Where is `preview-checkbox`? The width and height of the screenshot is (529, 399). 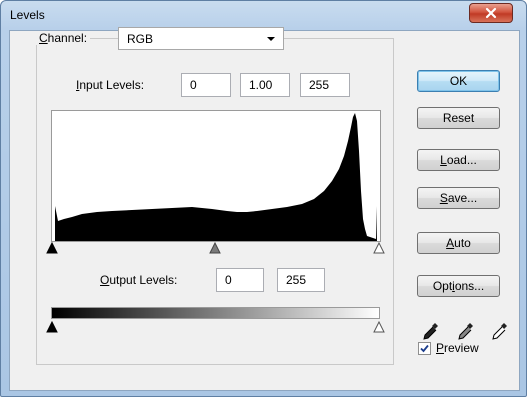
preview-checkbox is located at coordinates (424, 348).